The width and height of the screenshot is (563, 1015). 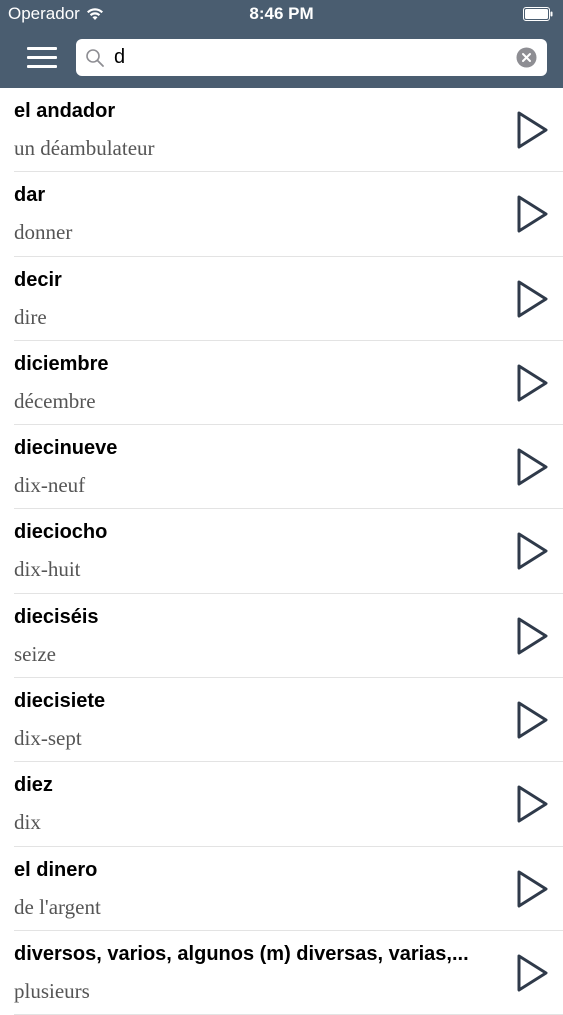 What do you see at coordinates (281, 720) in the screenshot?
I see `list-item: diecisiete dix-sept` at bounding box center [281, 720].